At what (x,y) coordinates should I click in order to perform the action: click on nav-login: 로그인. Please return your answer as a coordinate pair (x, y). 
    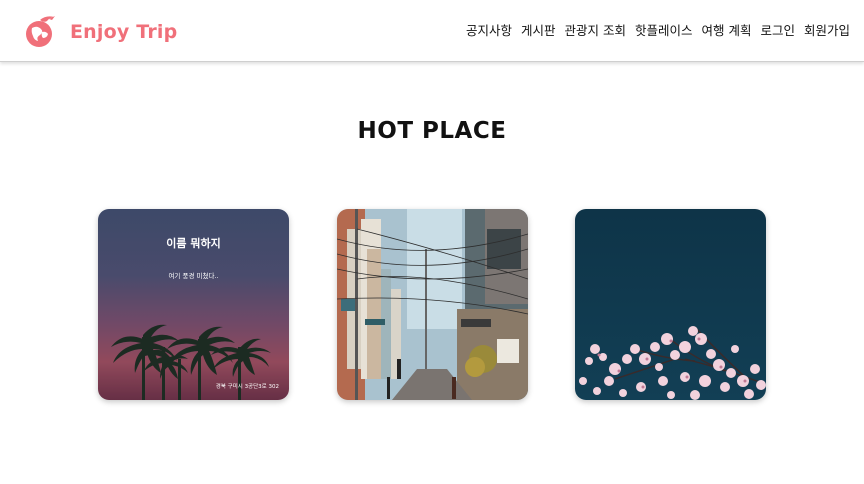
    Looking at the image, I should click on (777, 31).